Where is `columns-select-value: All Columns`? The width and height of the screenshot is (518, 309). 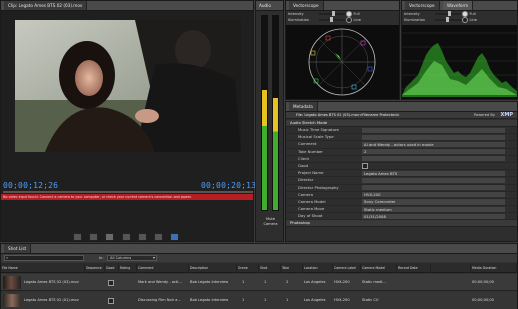 columns-select-value: All Columns is located at coordinates (121, 258).